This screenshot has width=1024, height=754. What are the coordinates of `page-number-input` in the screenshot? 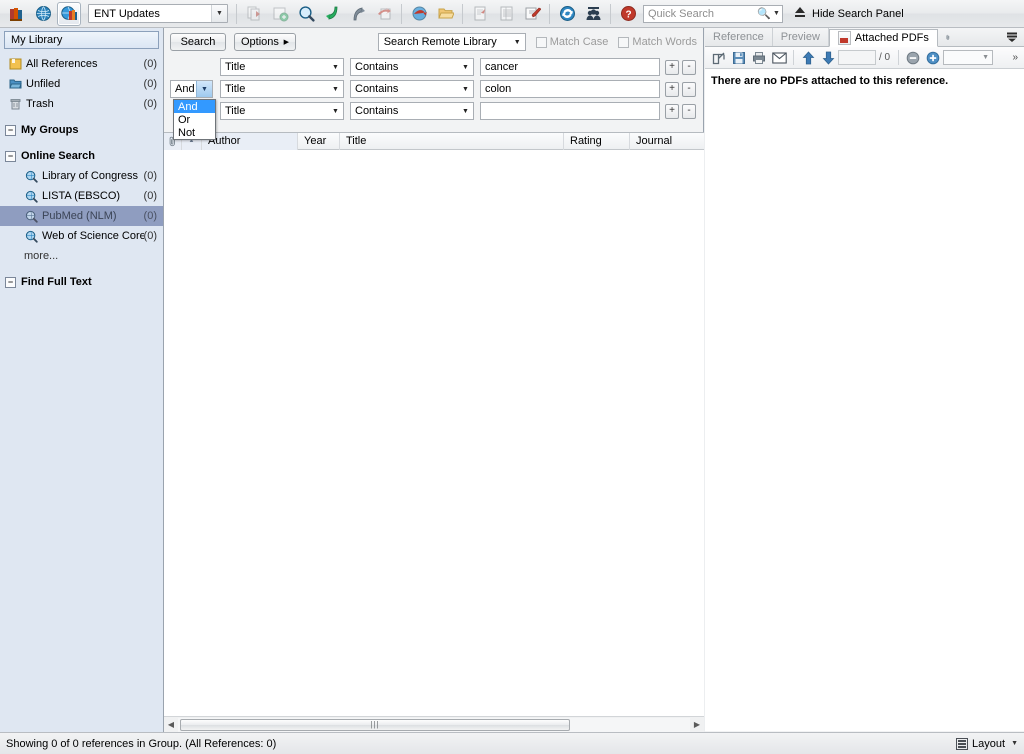 It's located at (857, 57).